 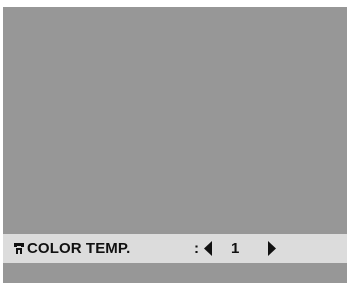 What do you see at coordinates (79, 248) in the screenshot?
I see `menu-item-label: COLOR TEMP.` at bounding box center [79, 248].